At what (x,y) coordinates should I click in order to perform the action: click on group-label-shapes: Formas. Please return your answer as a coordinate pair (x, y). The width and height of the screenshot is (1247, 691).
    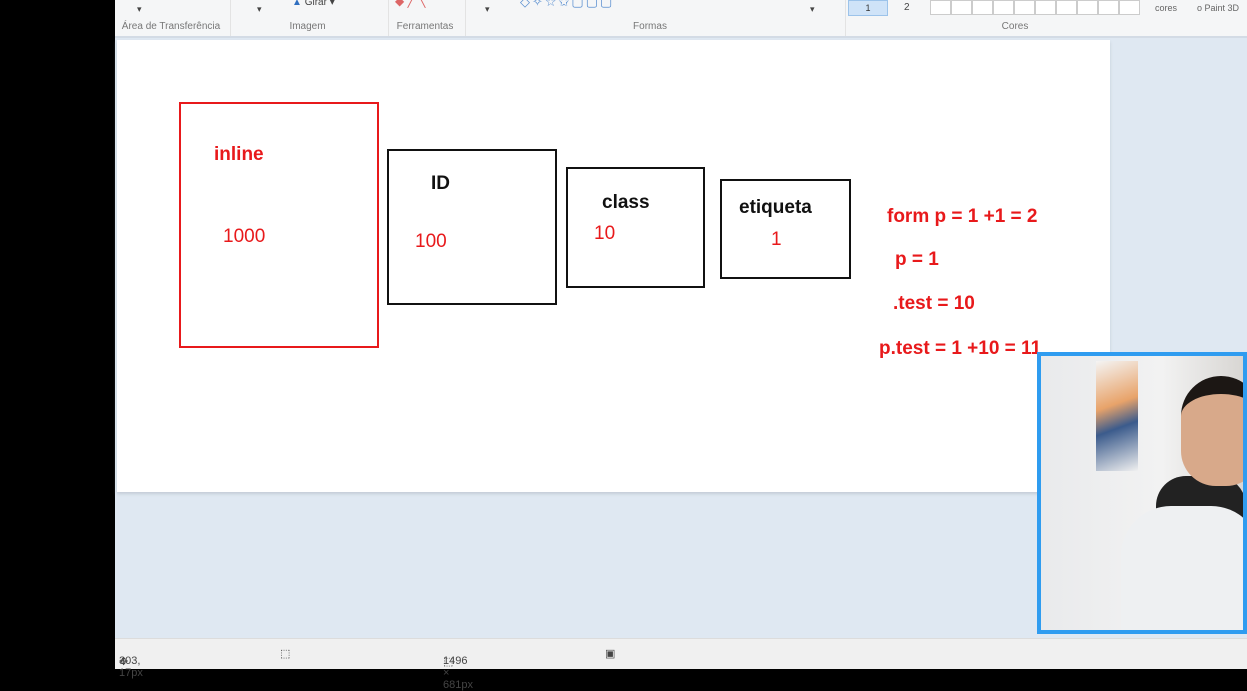
    Looking at the image, I should click on (650, 26).